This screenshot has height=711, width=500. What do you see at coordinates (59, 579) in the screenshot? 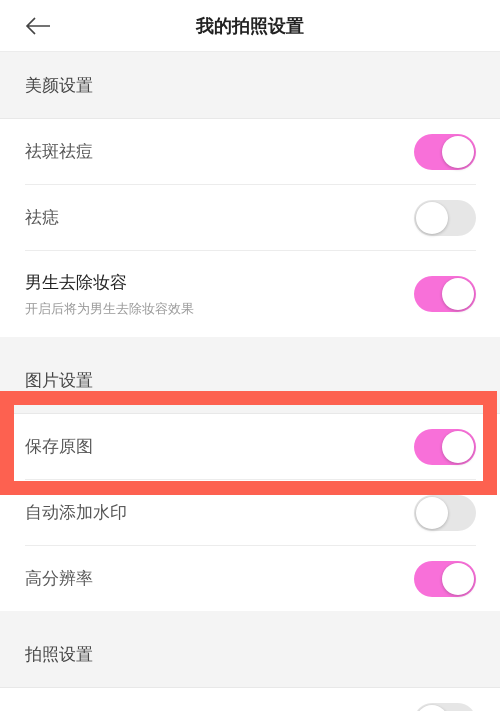
I see `setting-label: 高分辨率` at bounding box center [59, 579].